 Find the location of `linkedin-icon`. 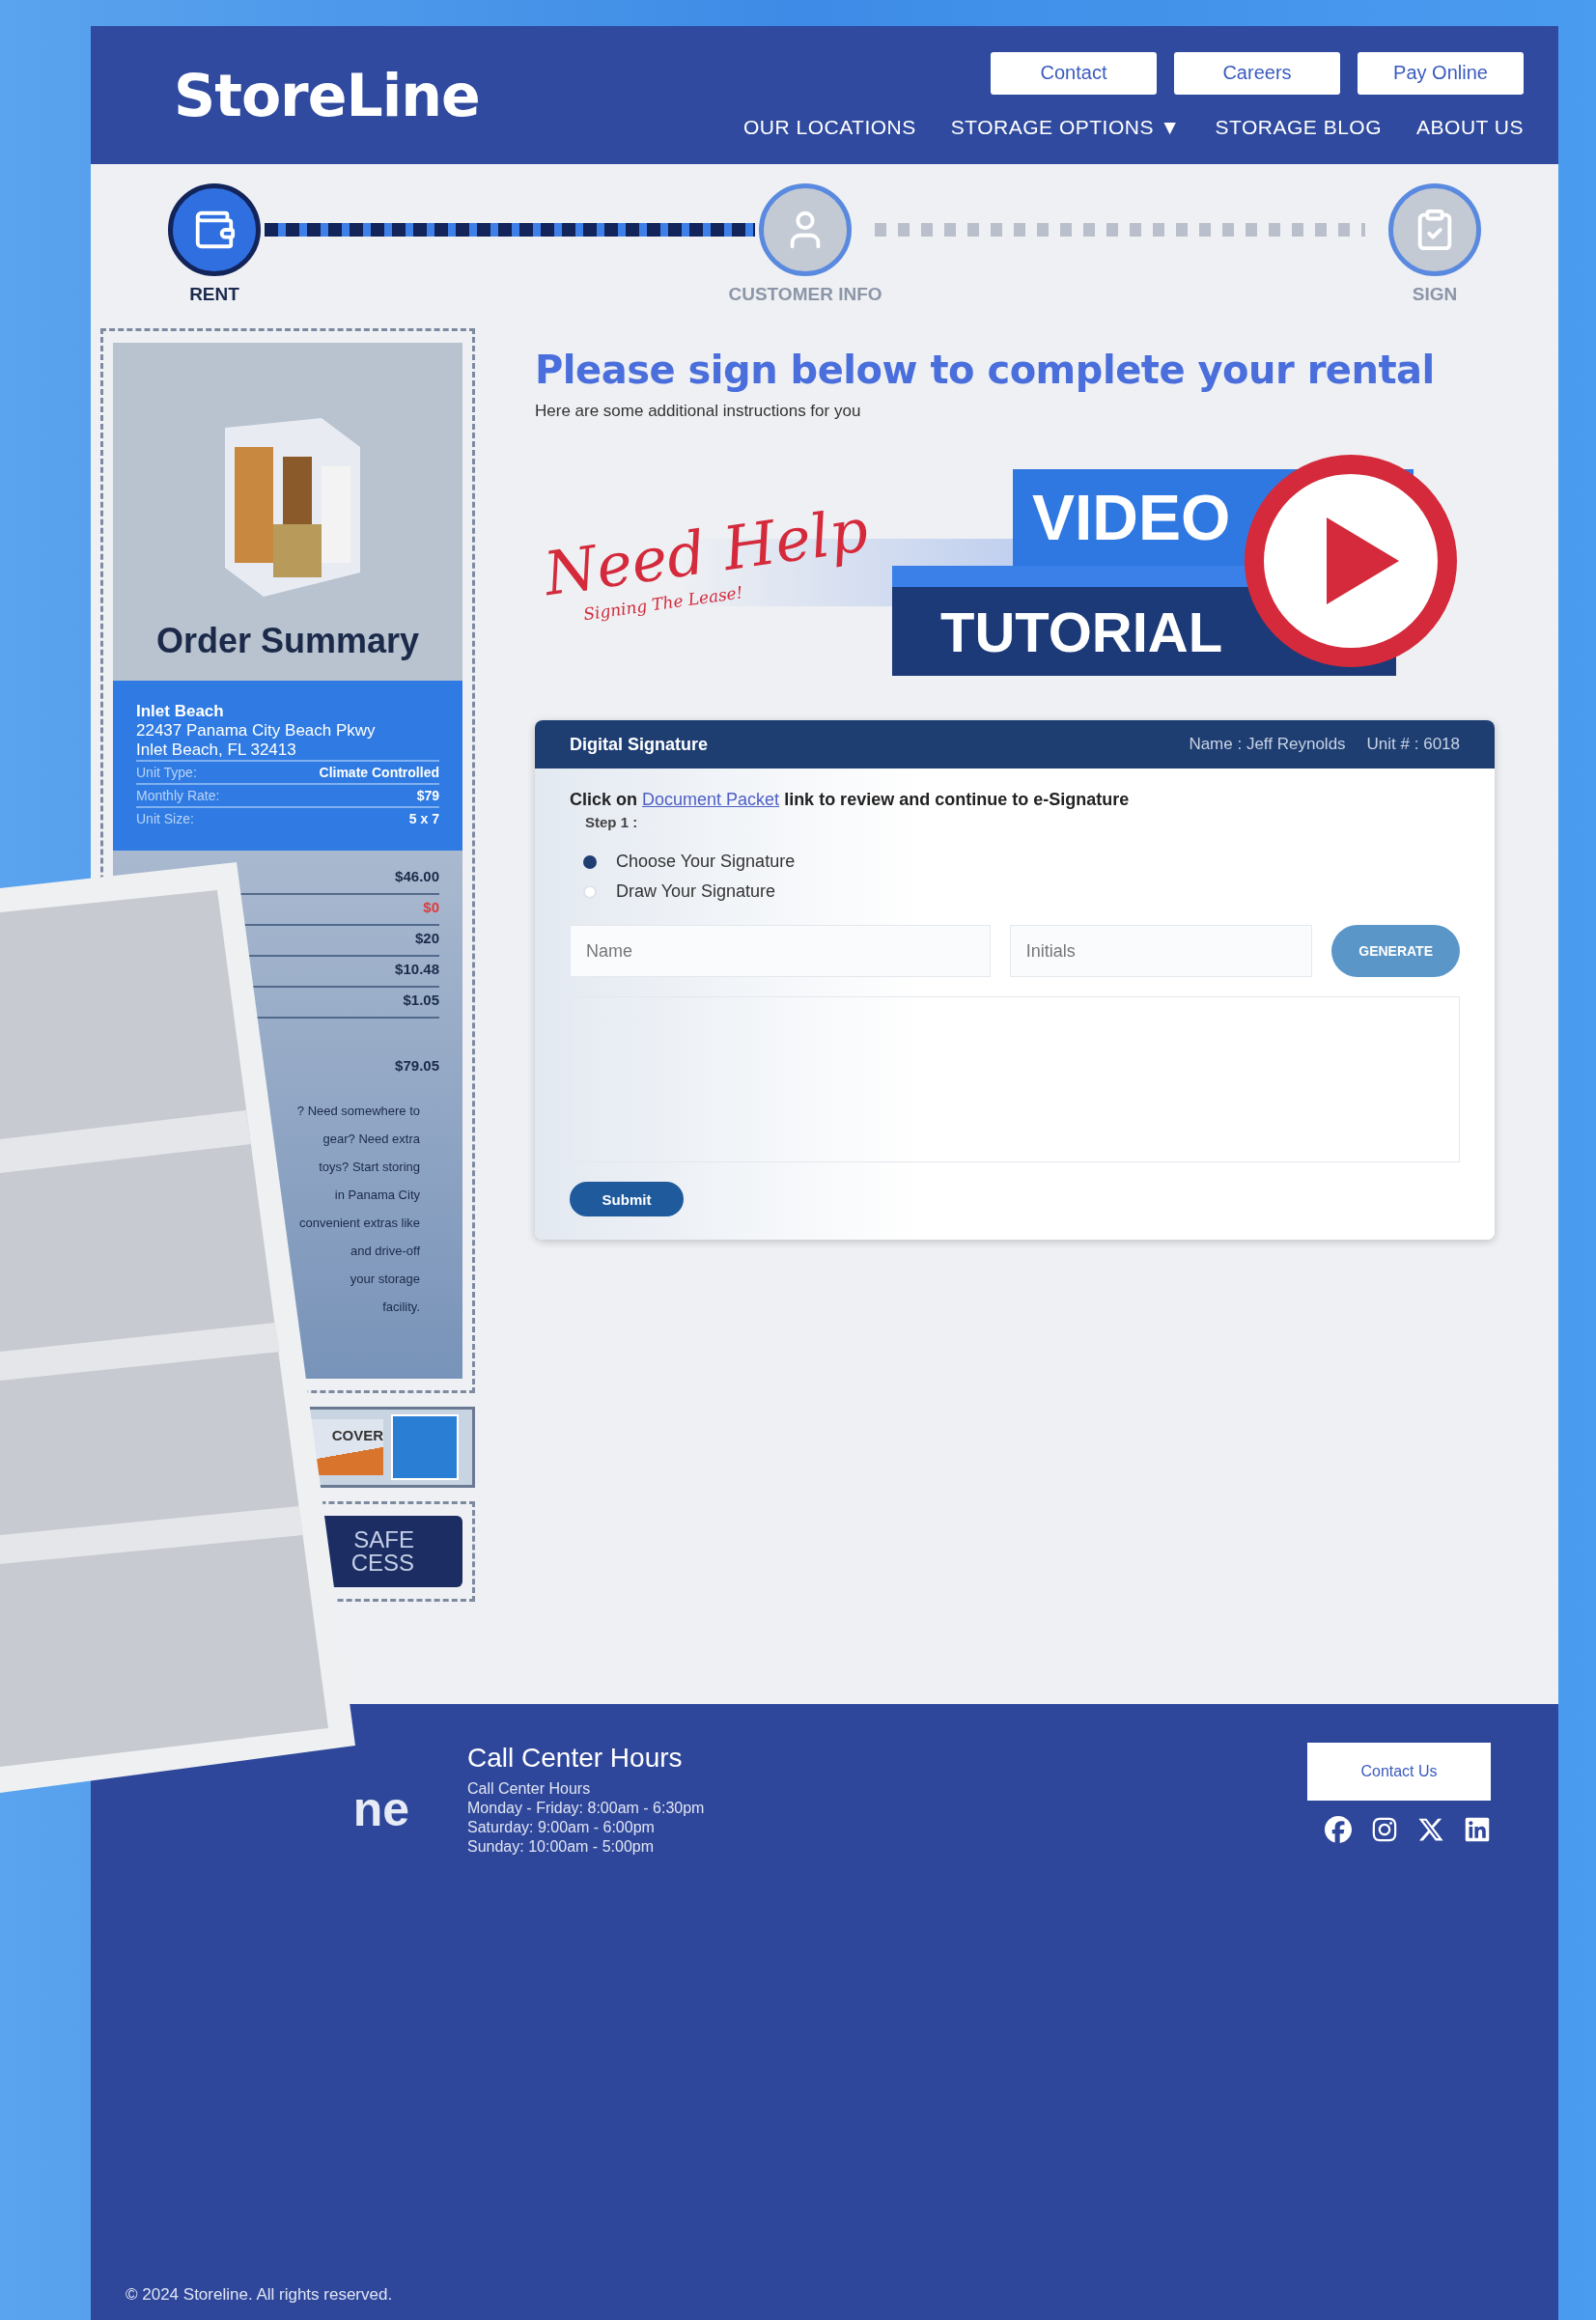

linkedin-icon is located at coordinates (1478, 1829).